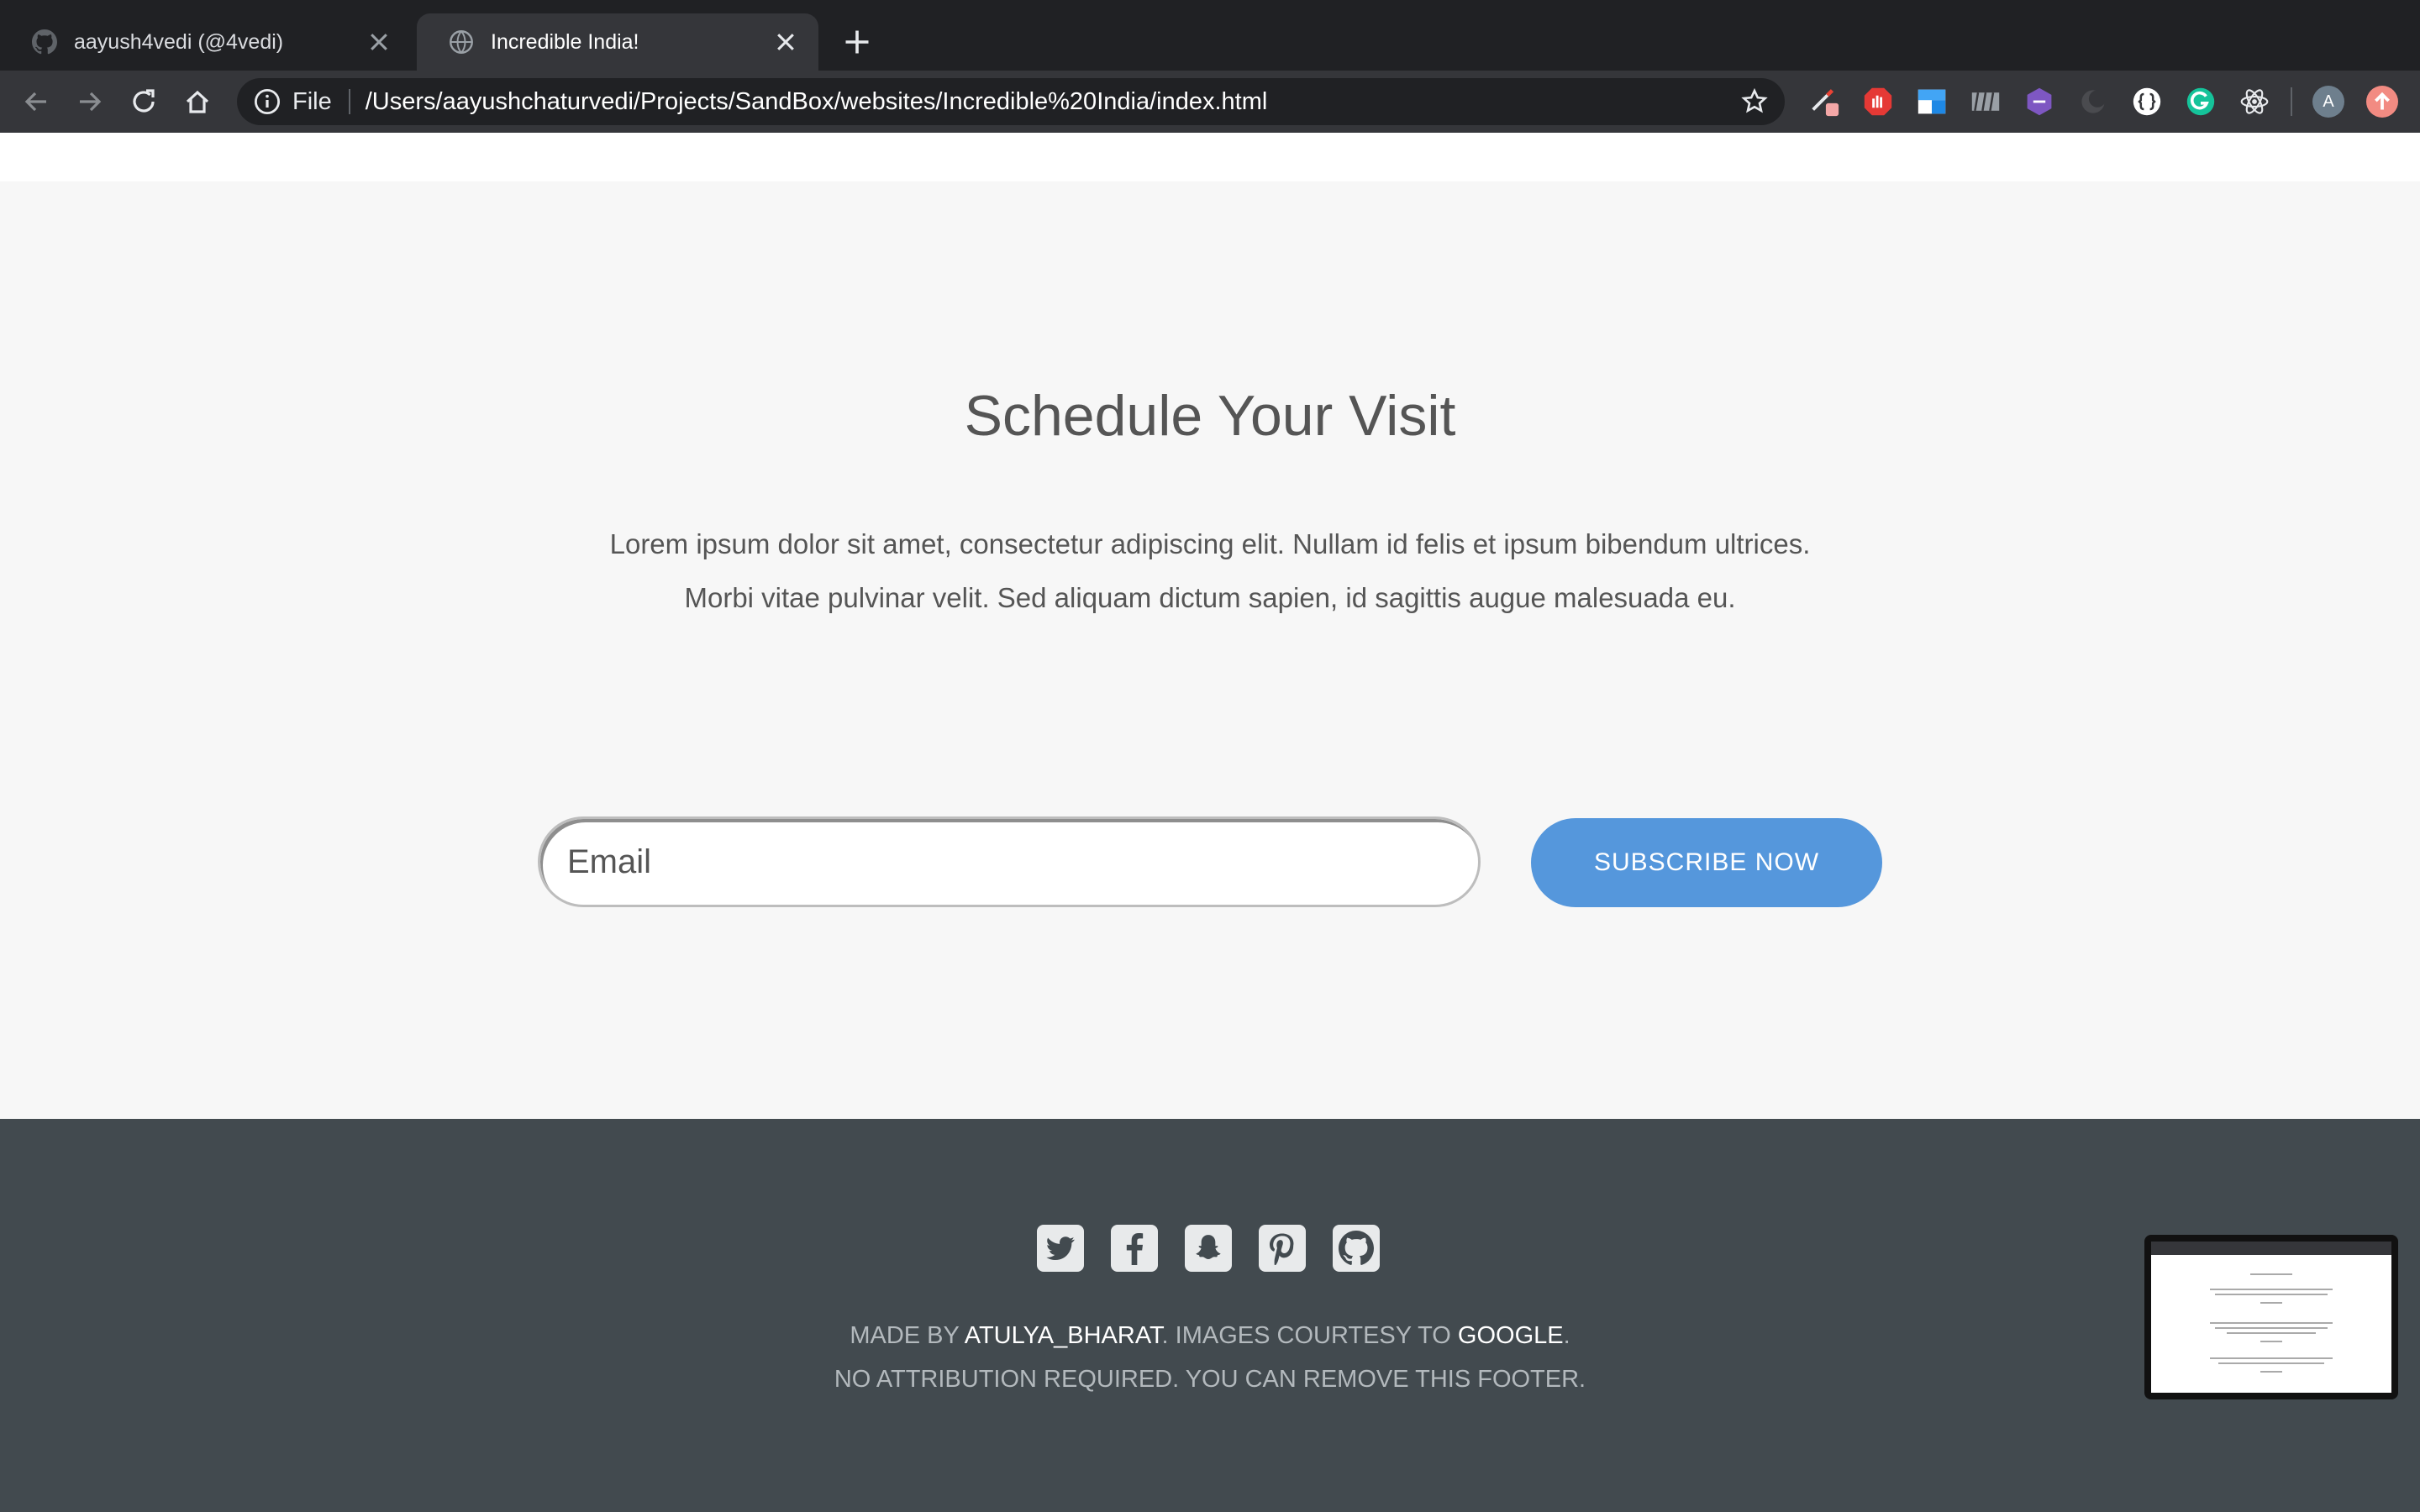  I want to click on email-input, so click(1010, 861).